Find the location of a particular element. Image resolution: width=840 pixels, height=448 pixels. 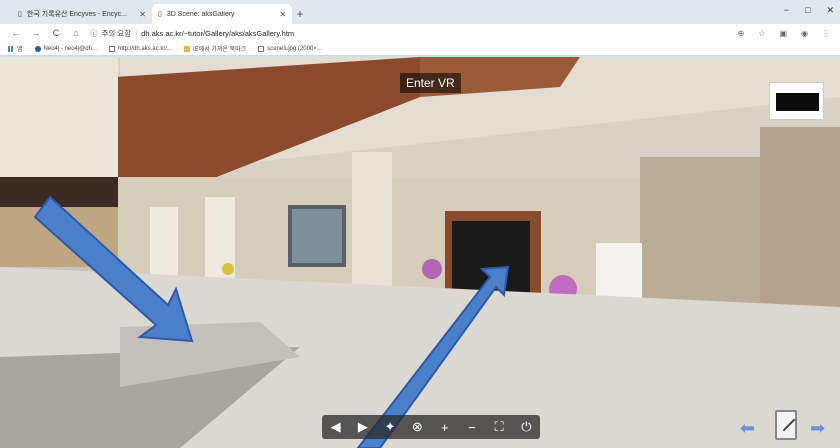

profile-icon: ◉ is located at coordinates (804, 33).